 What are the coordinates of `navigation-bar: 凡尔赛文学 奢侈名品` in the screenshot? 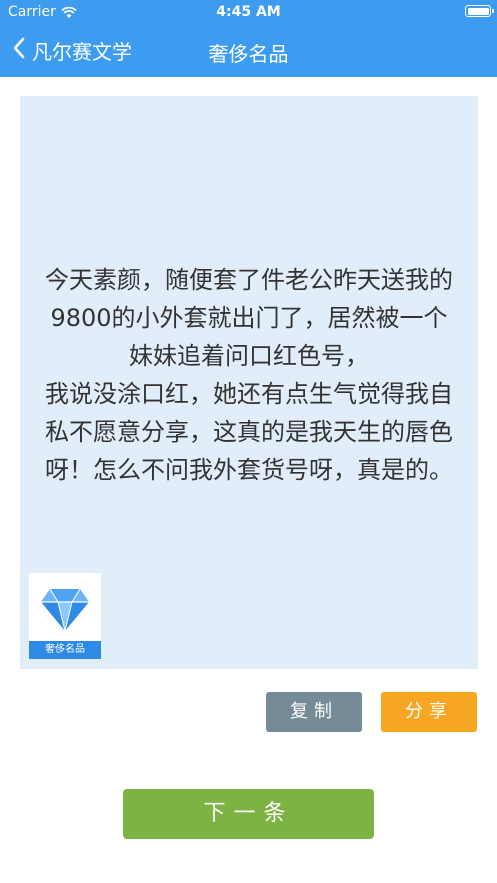 It's located at (248, 50).